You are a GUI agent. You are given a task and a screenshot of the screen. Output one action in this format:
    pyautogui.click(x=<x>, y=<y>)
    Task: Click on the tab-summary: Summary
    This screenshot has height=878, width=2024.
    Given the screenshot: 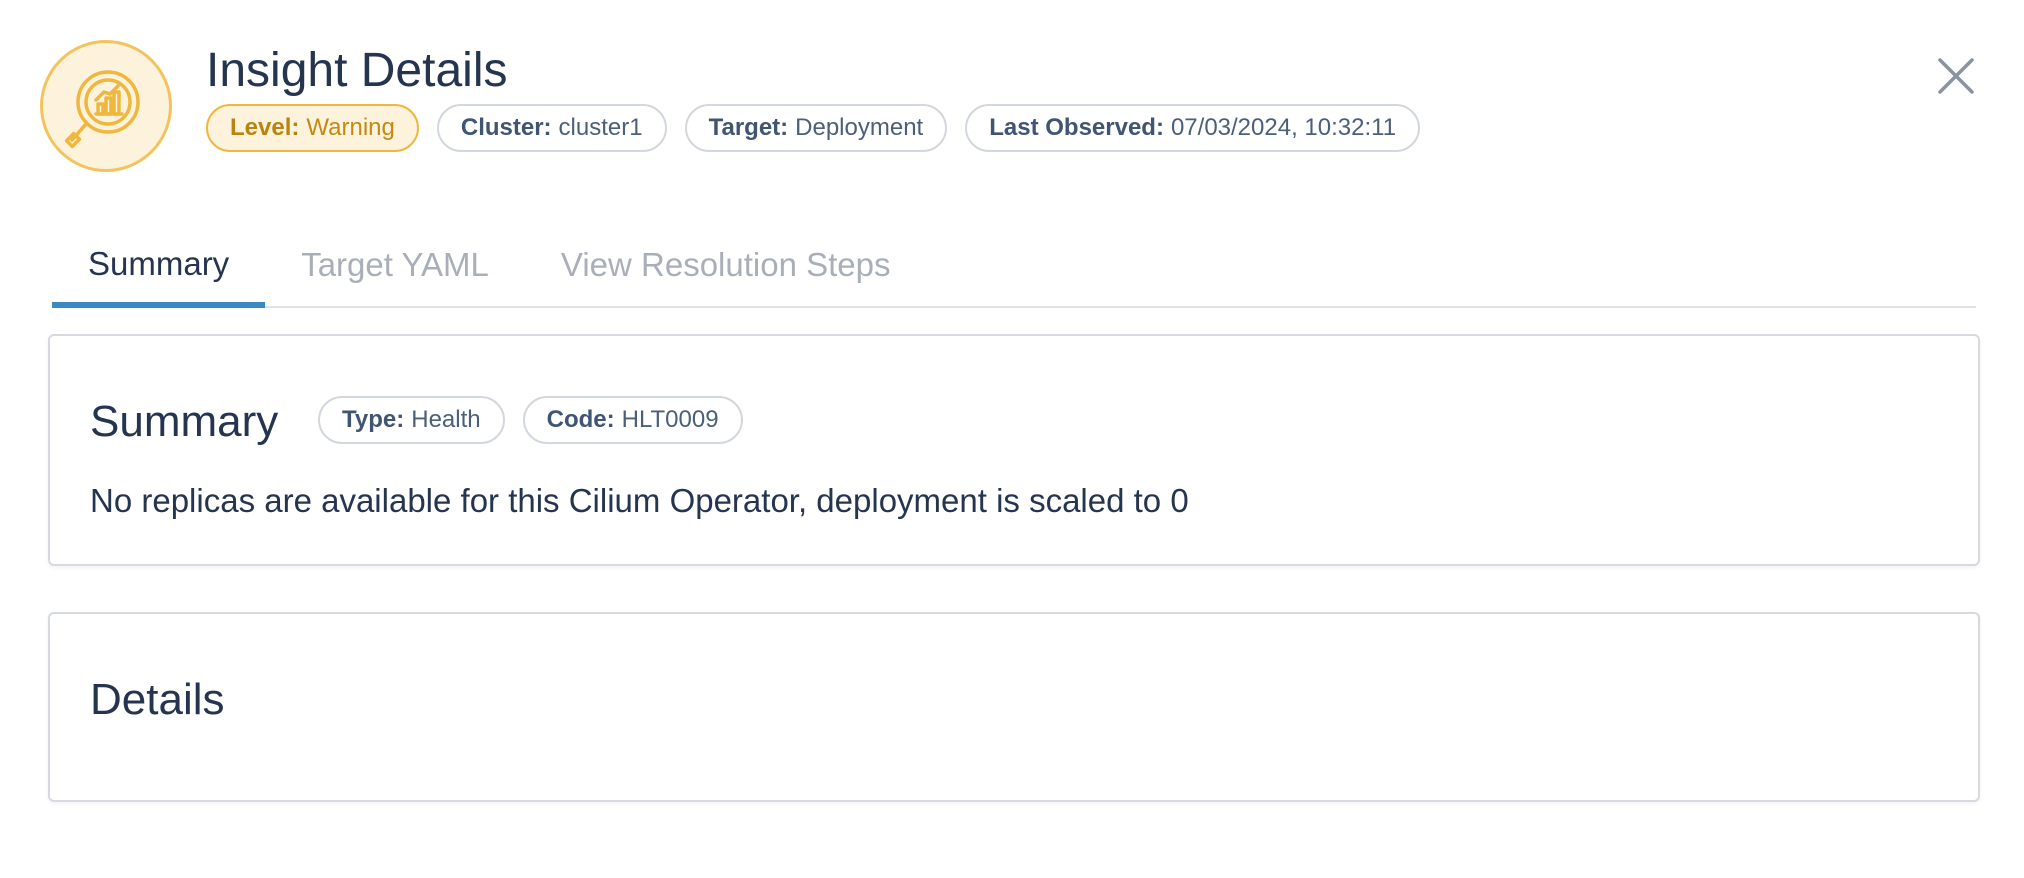 What is the action you would take?
    pyautogui.click(x=159, y=267)
    